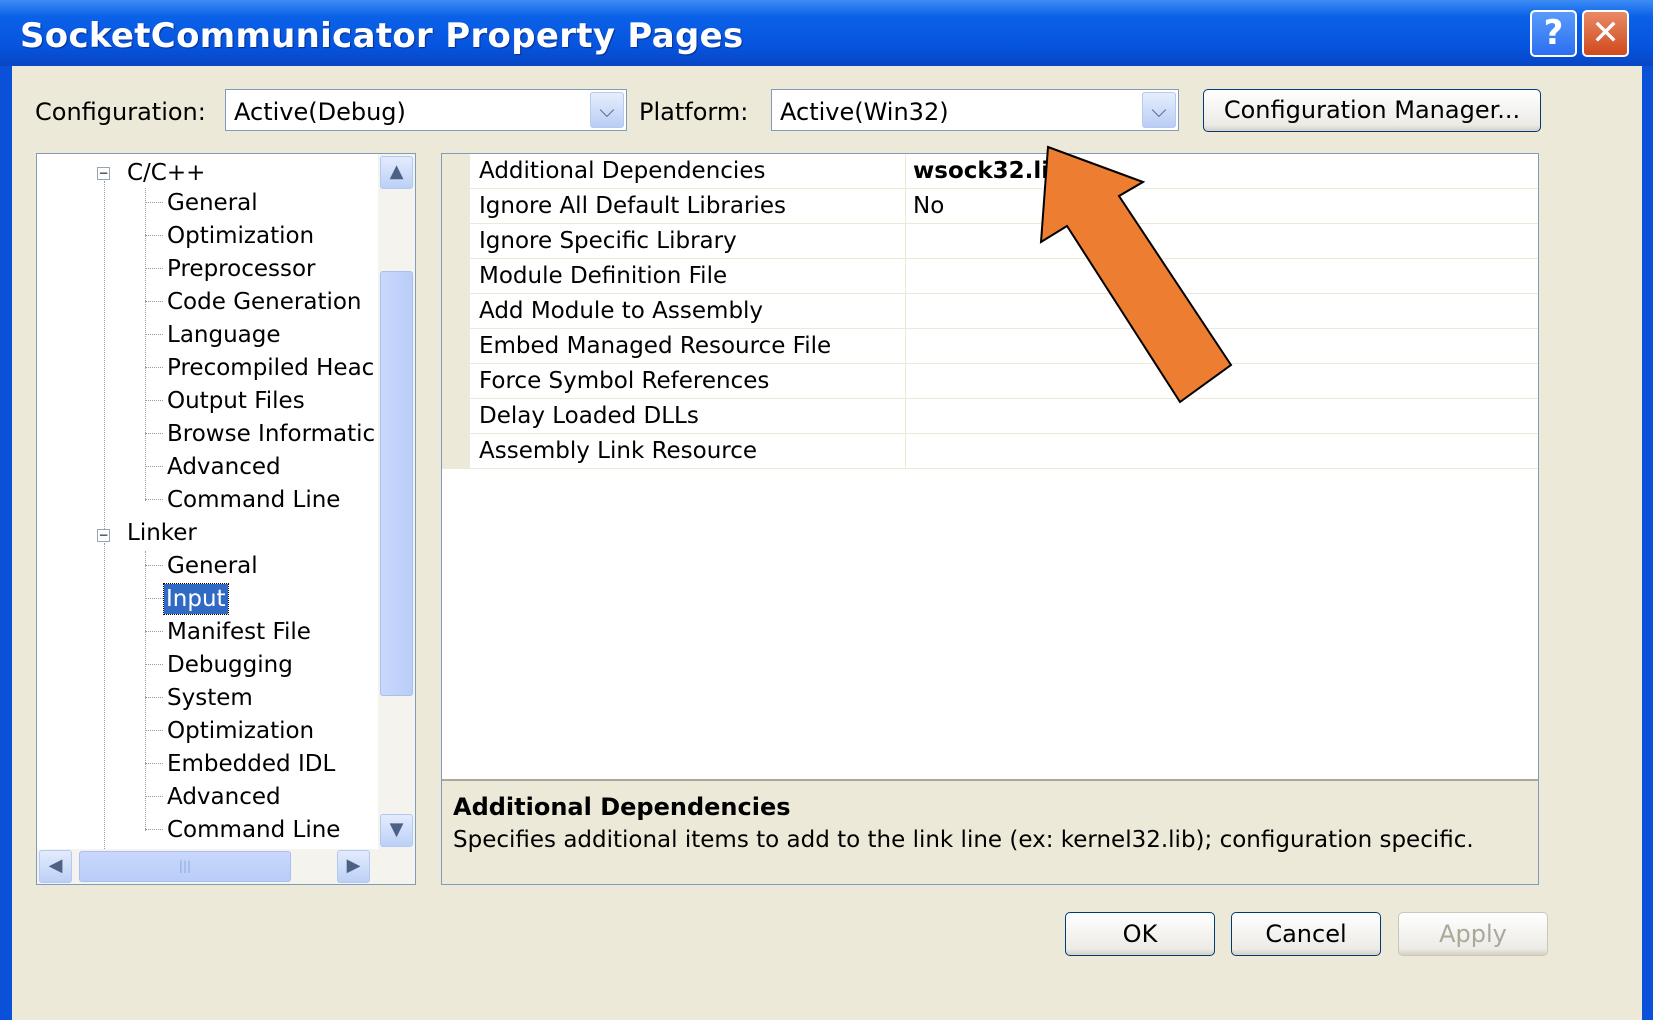  What do you see at coordinates (253, 830) in the screenshot?
I see `tree-item-linker-command-line: Command Line` at bounding box center [253, 830].